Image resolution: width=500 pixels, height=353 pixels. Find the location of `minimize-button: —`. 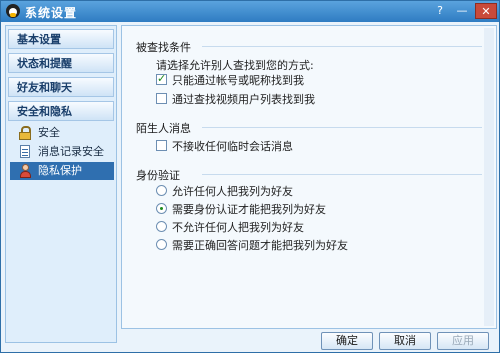

minimize-button: — is located at coordinates (462, 11).